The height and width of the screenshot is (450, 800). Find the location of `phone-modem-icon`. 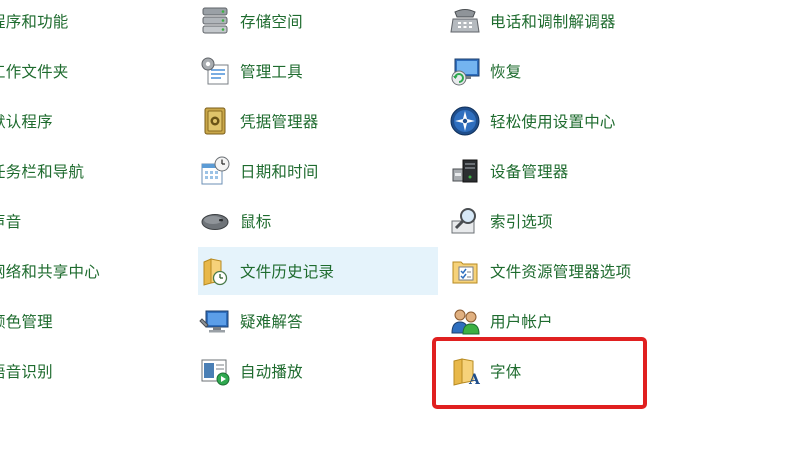

phone-modem-icon is located at coordinates (465, 21).